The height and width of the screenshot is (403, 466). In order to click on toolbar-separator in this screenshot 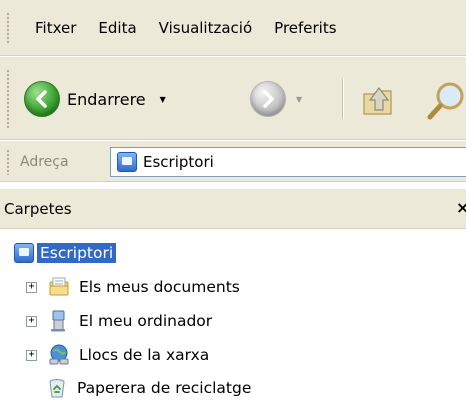, I will do `click(343, 99)`.